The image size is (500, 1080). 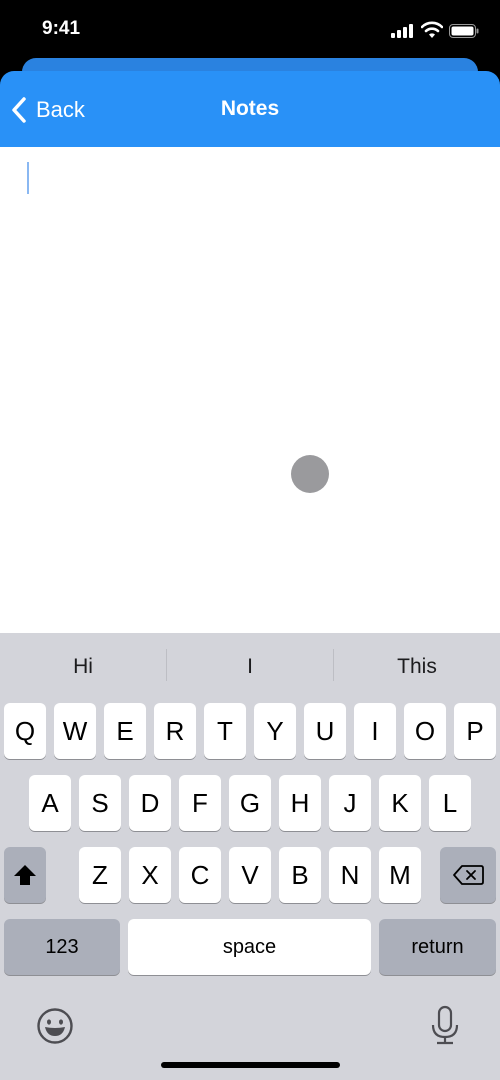 I want to click on key-n: N, so click(x=350, y=875).